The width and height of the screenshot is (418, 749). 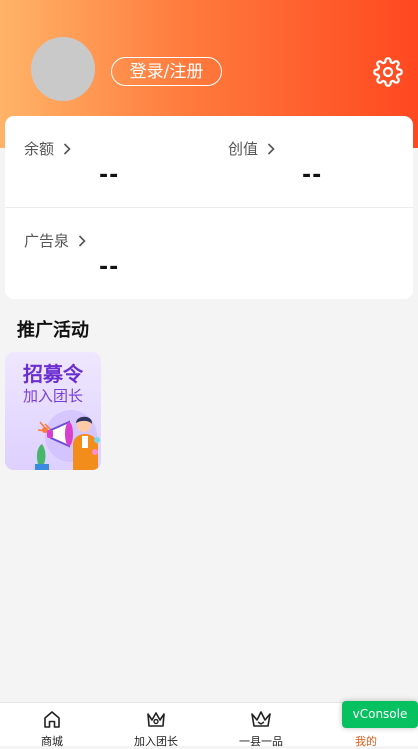 What do you see at coordinates (380, 714) in the screenshot?
I see `vconsole-button: vConsole` at bounding box center [380, 714].